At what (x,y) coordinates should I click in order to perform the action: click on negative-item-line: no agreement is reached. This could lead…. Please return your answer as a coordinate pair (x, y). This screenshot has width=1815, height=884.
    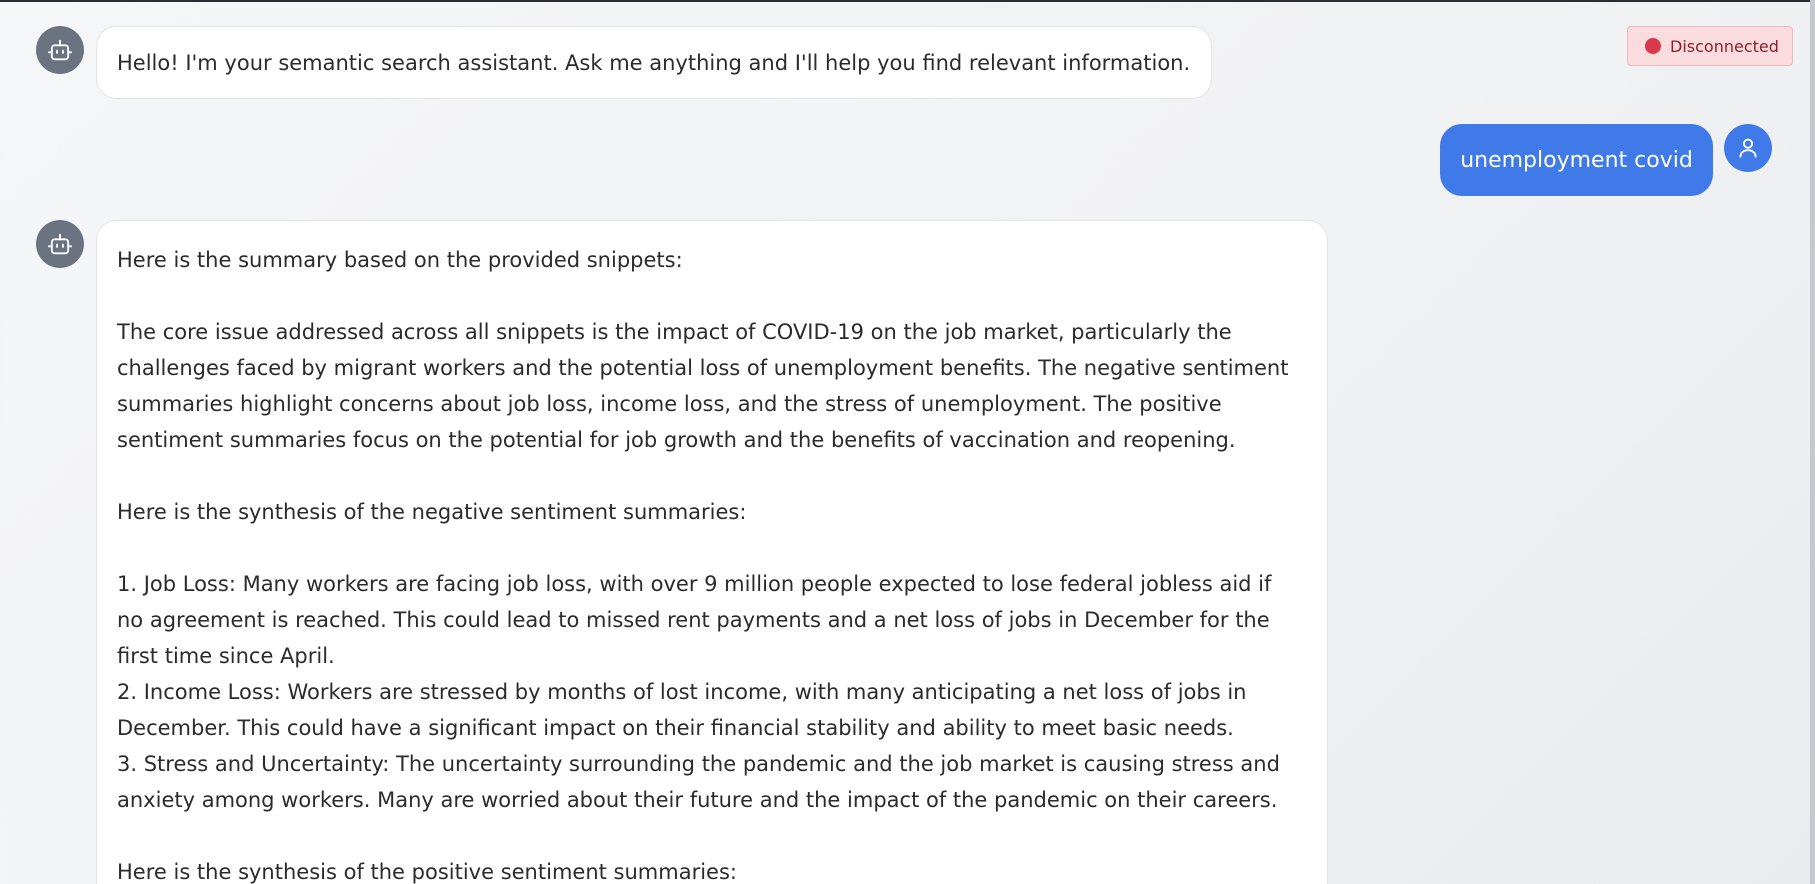
    Looking at the image, I should click on (693, 620).